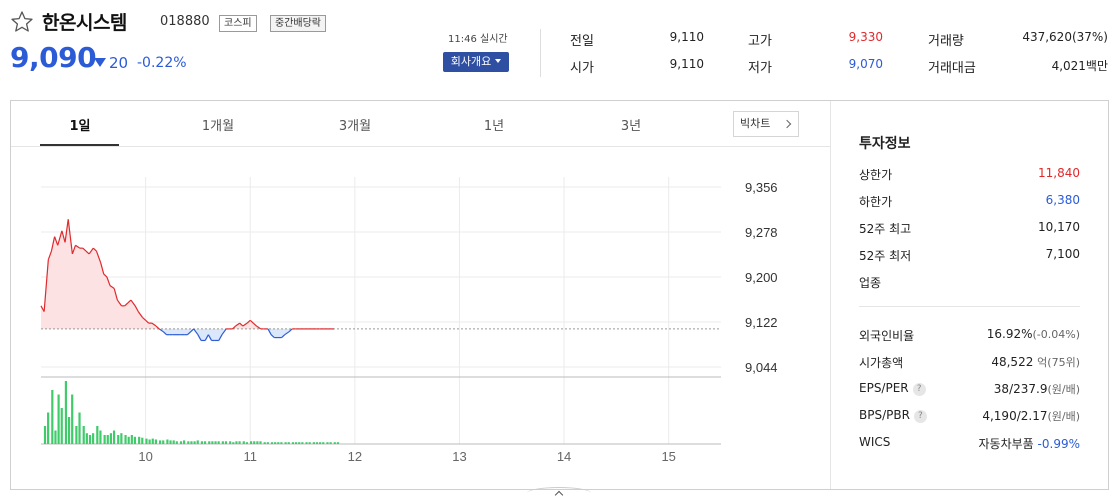 The height and width of the screenshot is (497, 1118). What do you see at coordinates (761, 187) in the screenshot?
I see `y-tick-label: 9,356` at bounding box center [761, 187].